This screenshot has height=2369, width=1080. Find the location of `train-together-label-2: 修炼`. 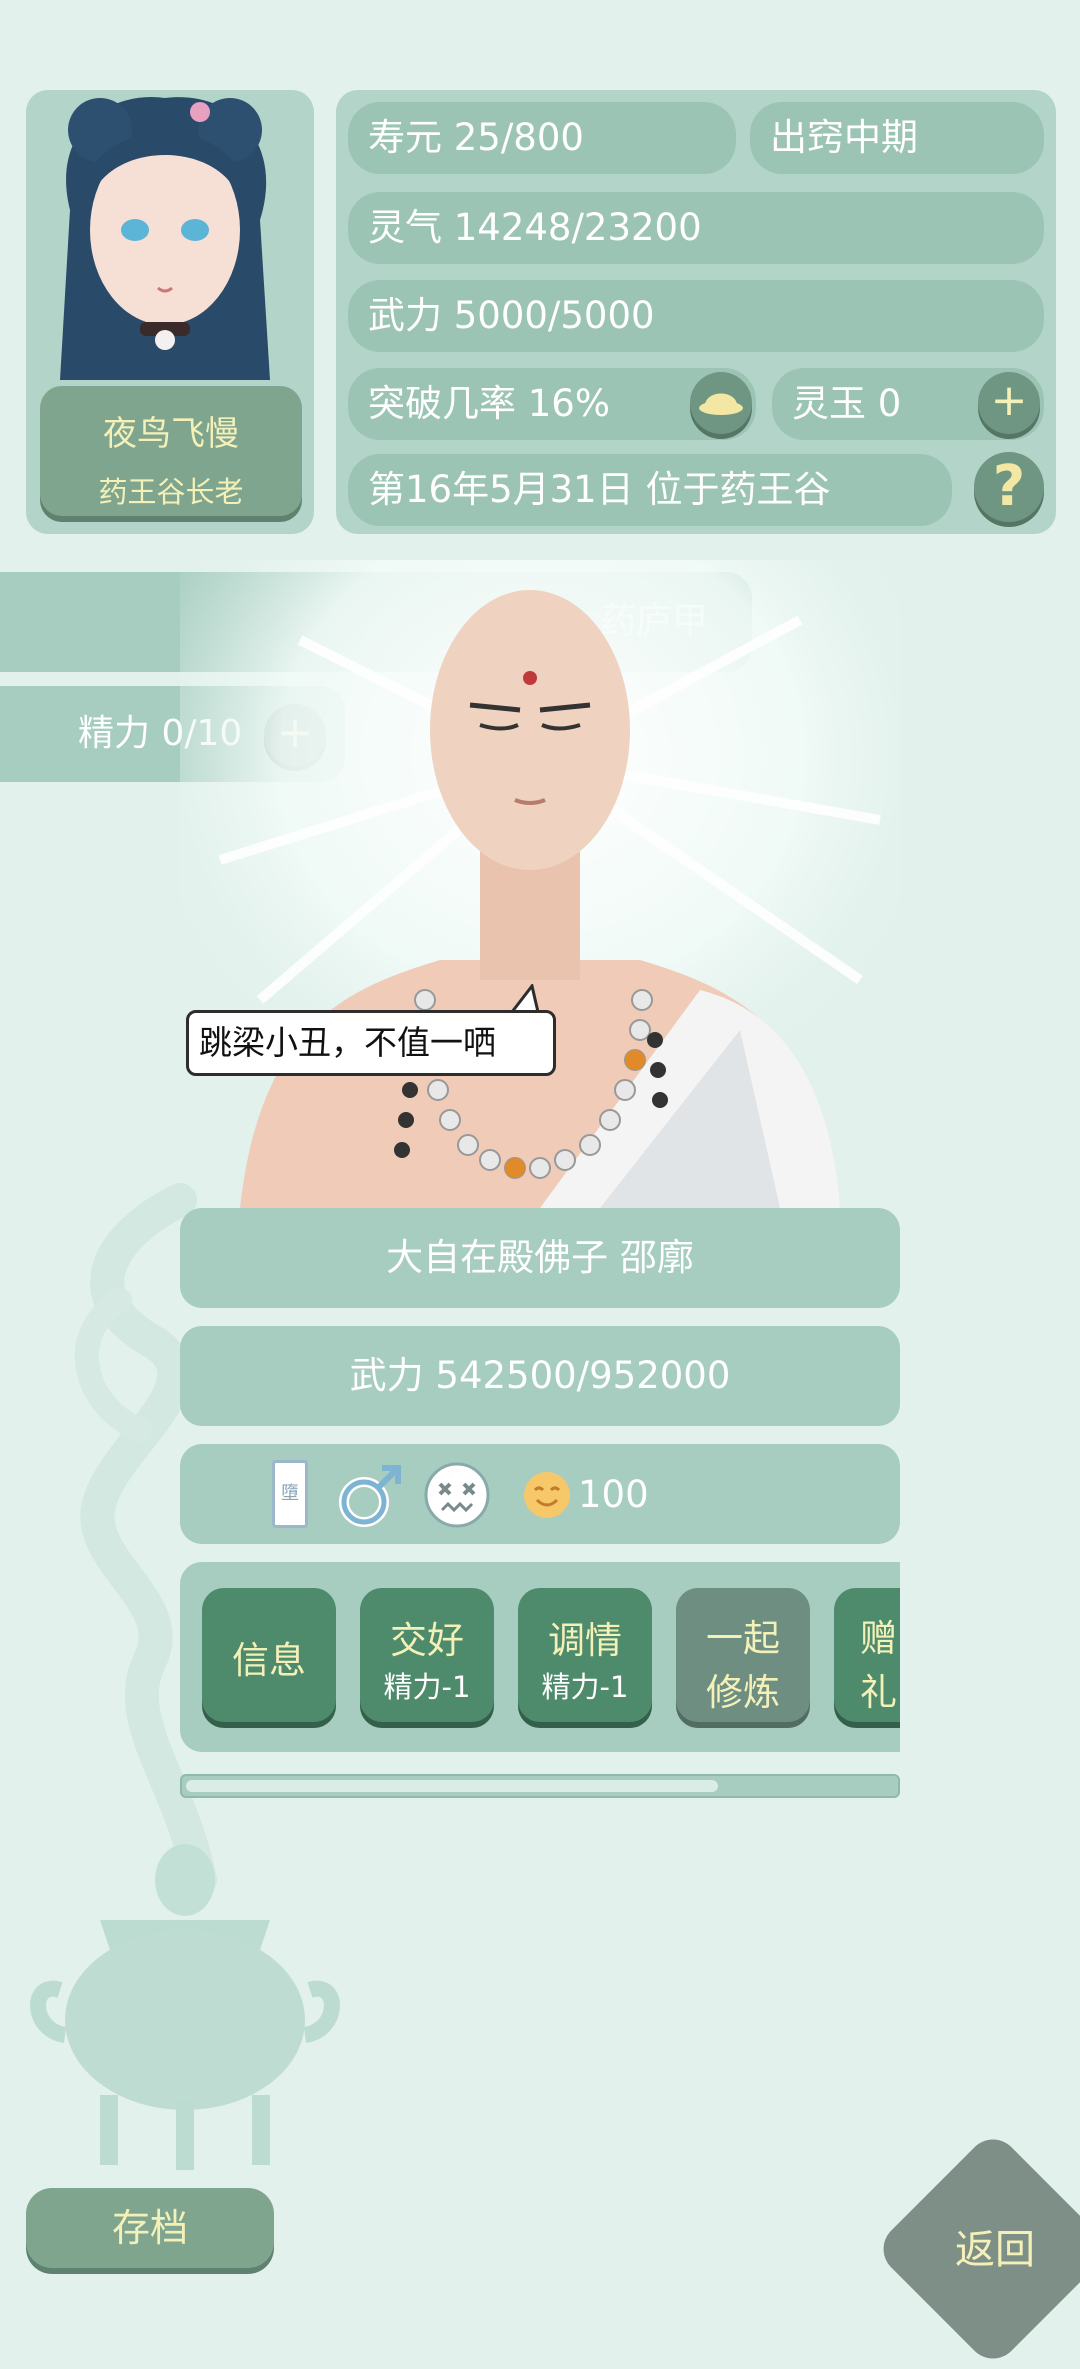

train-together-label-2: 修炼 is located at coordinates (743, 1692).